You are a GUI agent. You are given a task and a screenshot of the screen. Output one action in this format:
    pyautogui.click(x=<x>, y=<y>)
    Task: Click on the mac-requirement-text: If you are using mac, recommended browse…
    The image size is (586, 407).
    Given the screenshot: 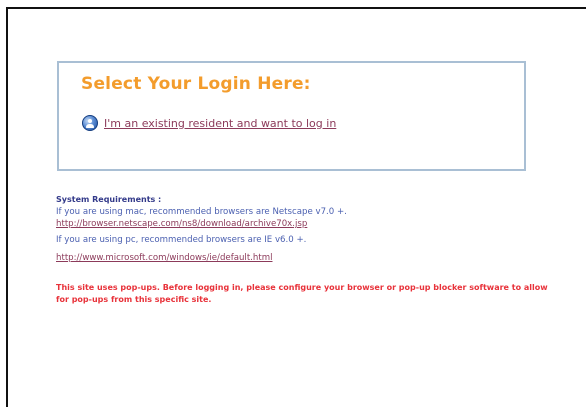 What is the action you would take?
    pyautogui.click(x=201, y=212)
    